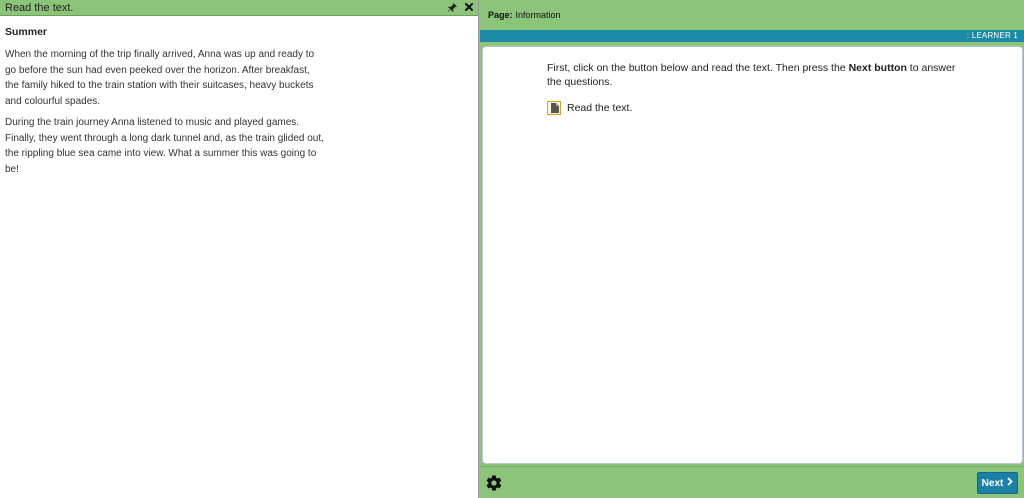 The image size is (1024, 498). Describe the element at coordinates (877, 68) in the screenshot. I see `instruction-bold: Next button` at that location.